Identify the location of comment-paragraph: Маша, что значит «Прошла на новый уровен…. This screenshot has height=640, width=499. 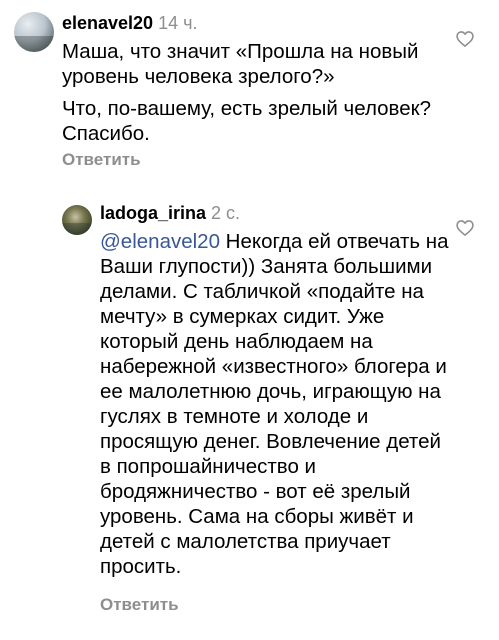
(240, 64).